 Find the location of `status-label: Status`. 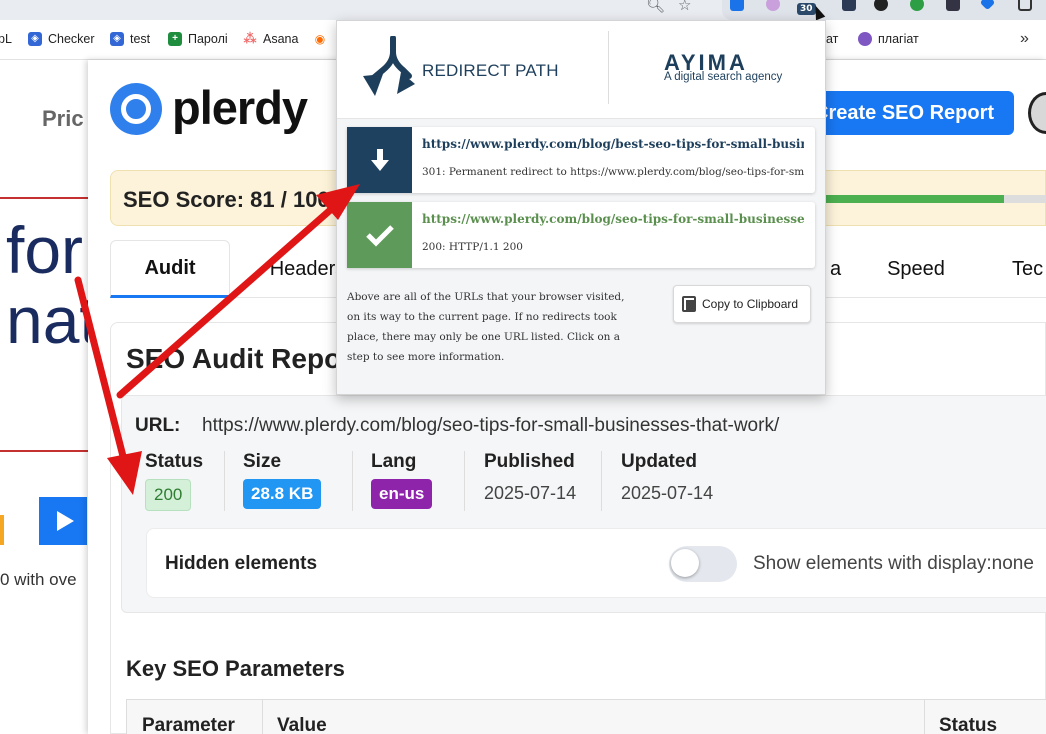

status-label: Status is located at coordinates (174, 461).